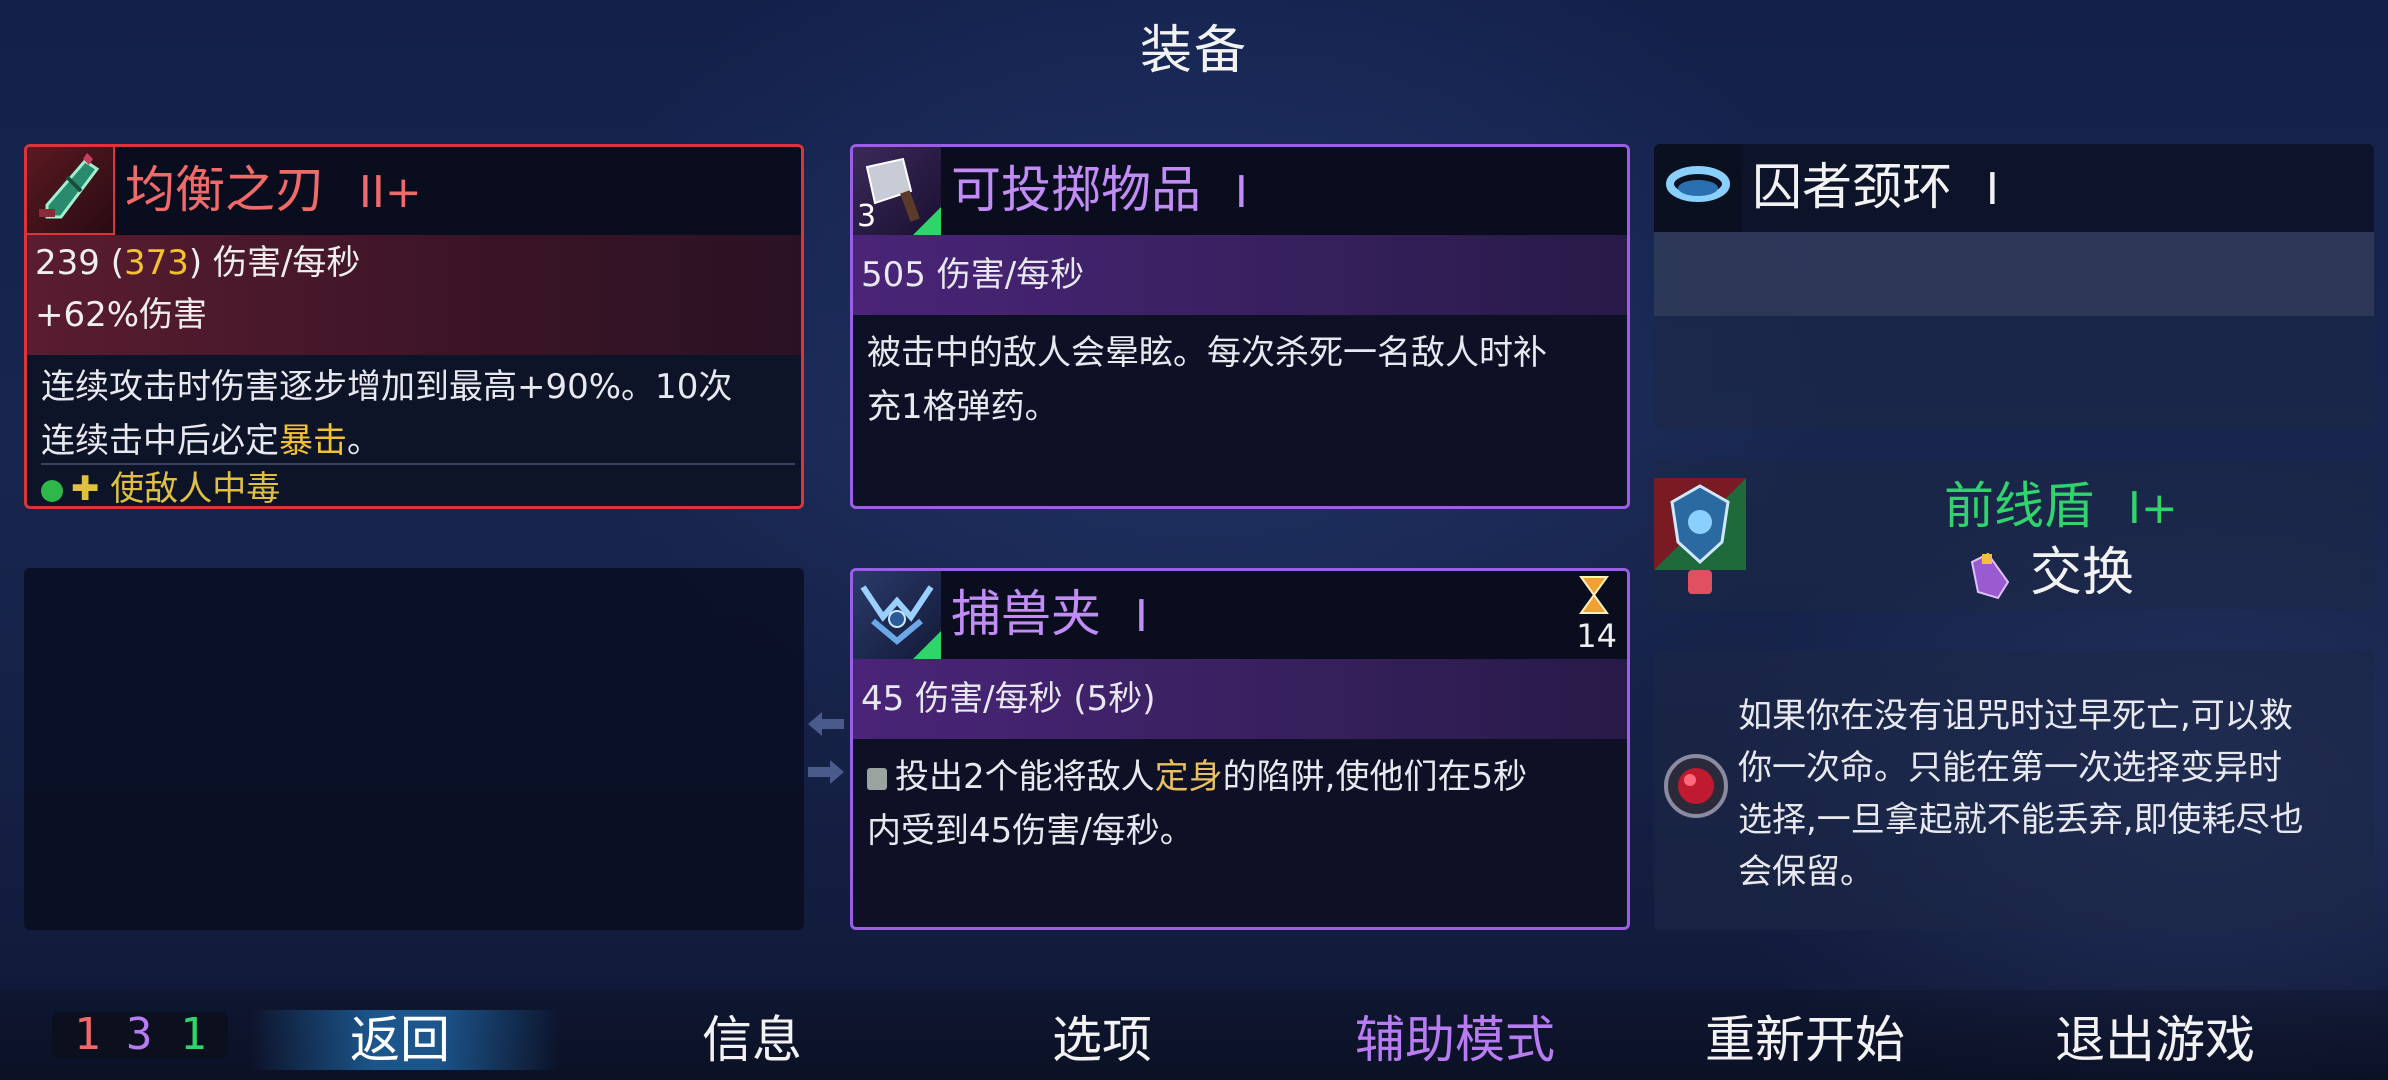  What do you see at coordinates (877, 778) in the screenshot?
I see `lock-icon` at bounding box center [877, 778].